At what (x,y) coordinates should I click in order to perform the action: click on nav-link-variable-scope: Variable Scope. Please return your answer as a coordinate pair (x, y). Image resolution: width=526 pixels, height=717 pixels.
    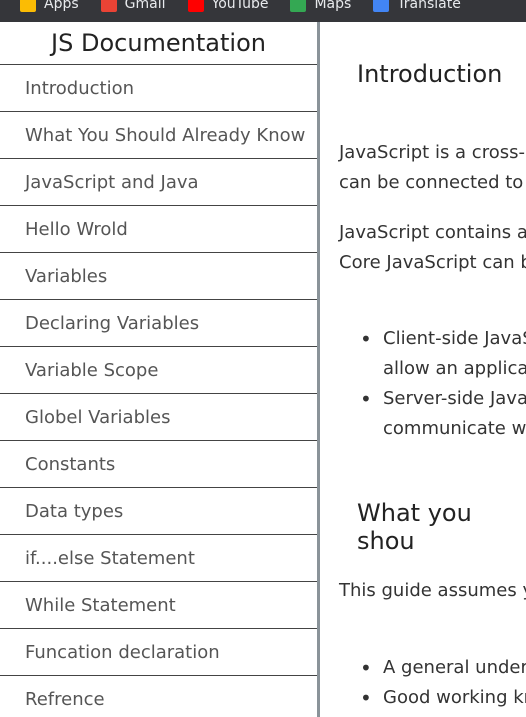
    Looking at the image, I should click on (158, 370).